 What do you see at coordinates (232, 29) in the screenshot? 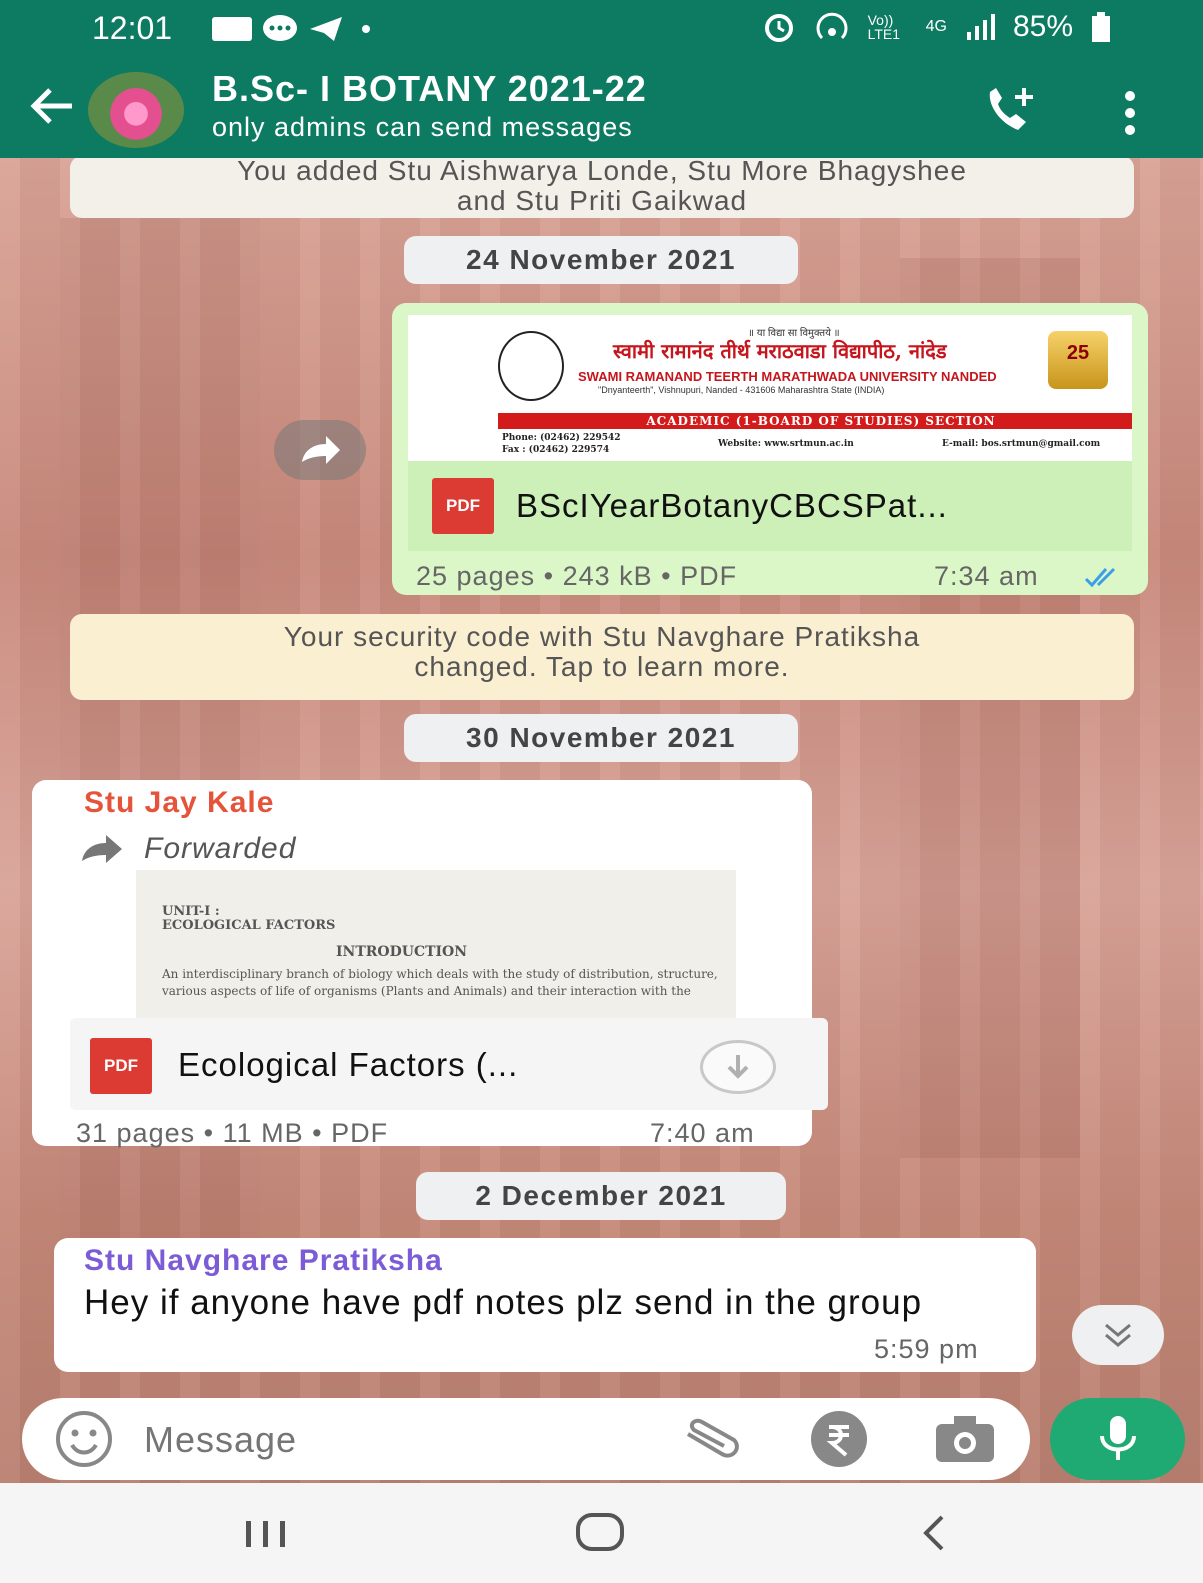
I see `news-notification-icon` at bounding box center [232, 29].